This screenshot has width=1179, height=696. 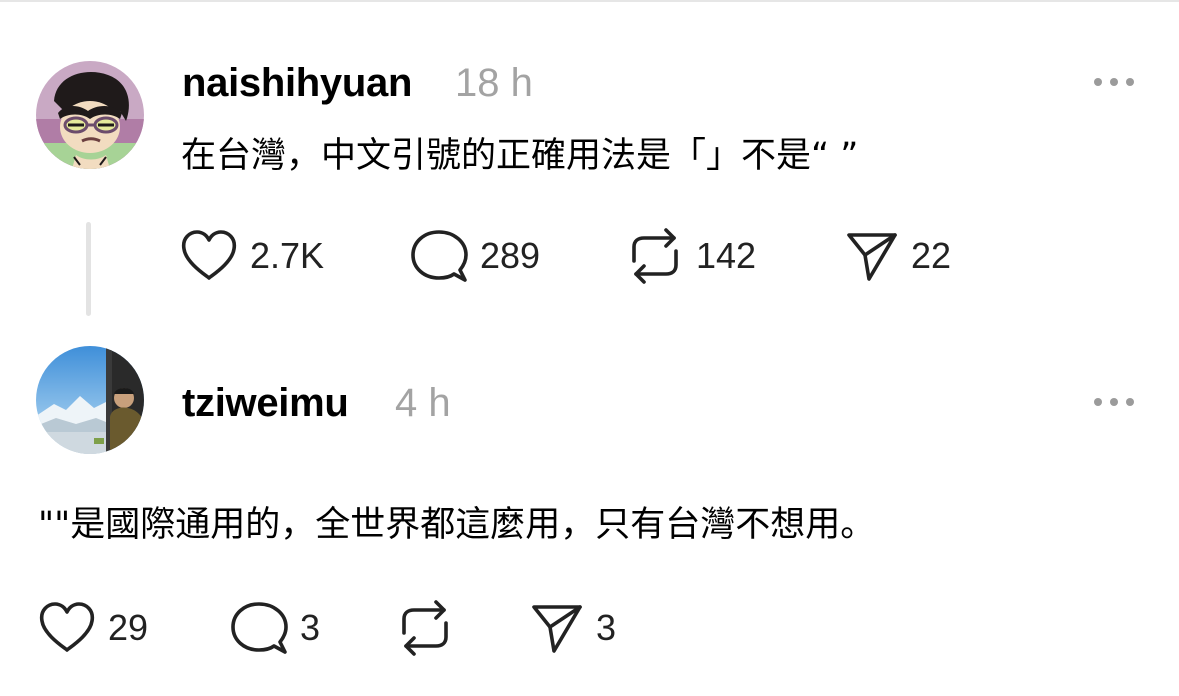 What do you see at coordinates (898, 256) in the screenshot?
I see `share-button: 22` at bounding box center [898, 256].